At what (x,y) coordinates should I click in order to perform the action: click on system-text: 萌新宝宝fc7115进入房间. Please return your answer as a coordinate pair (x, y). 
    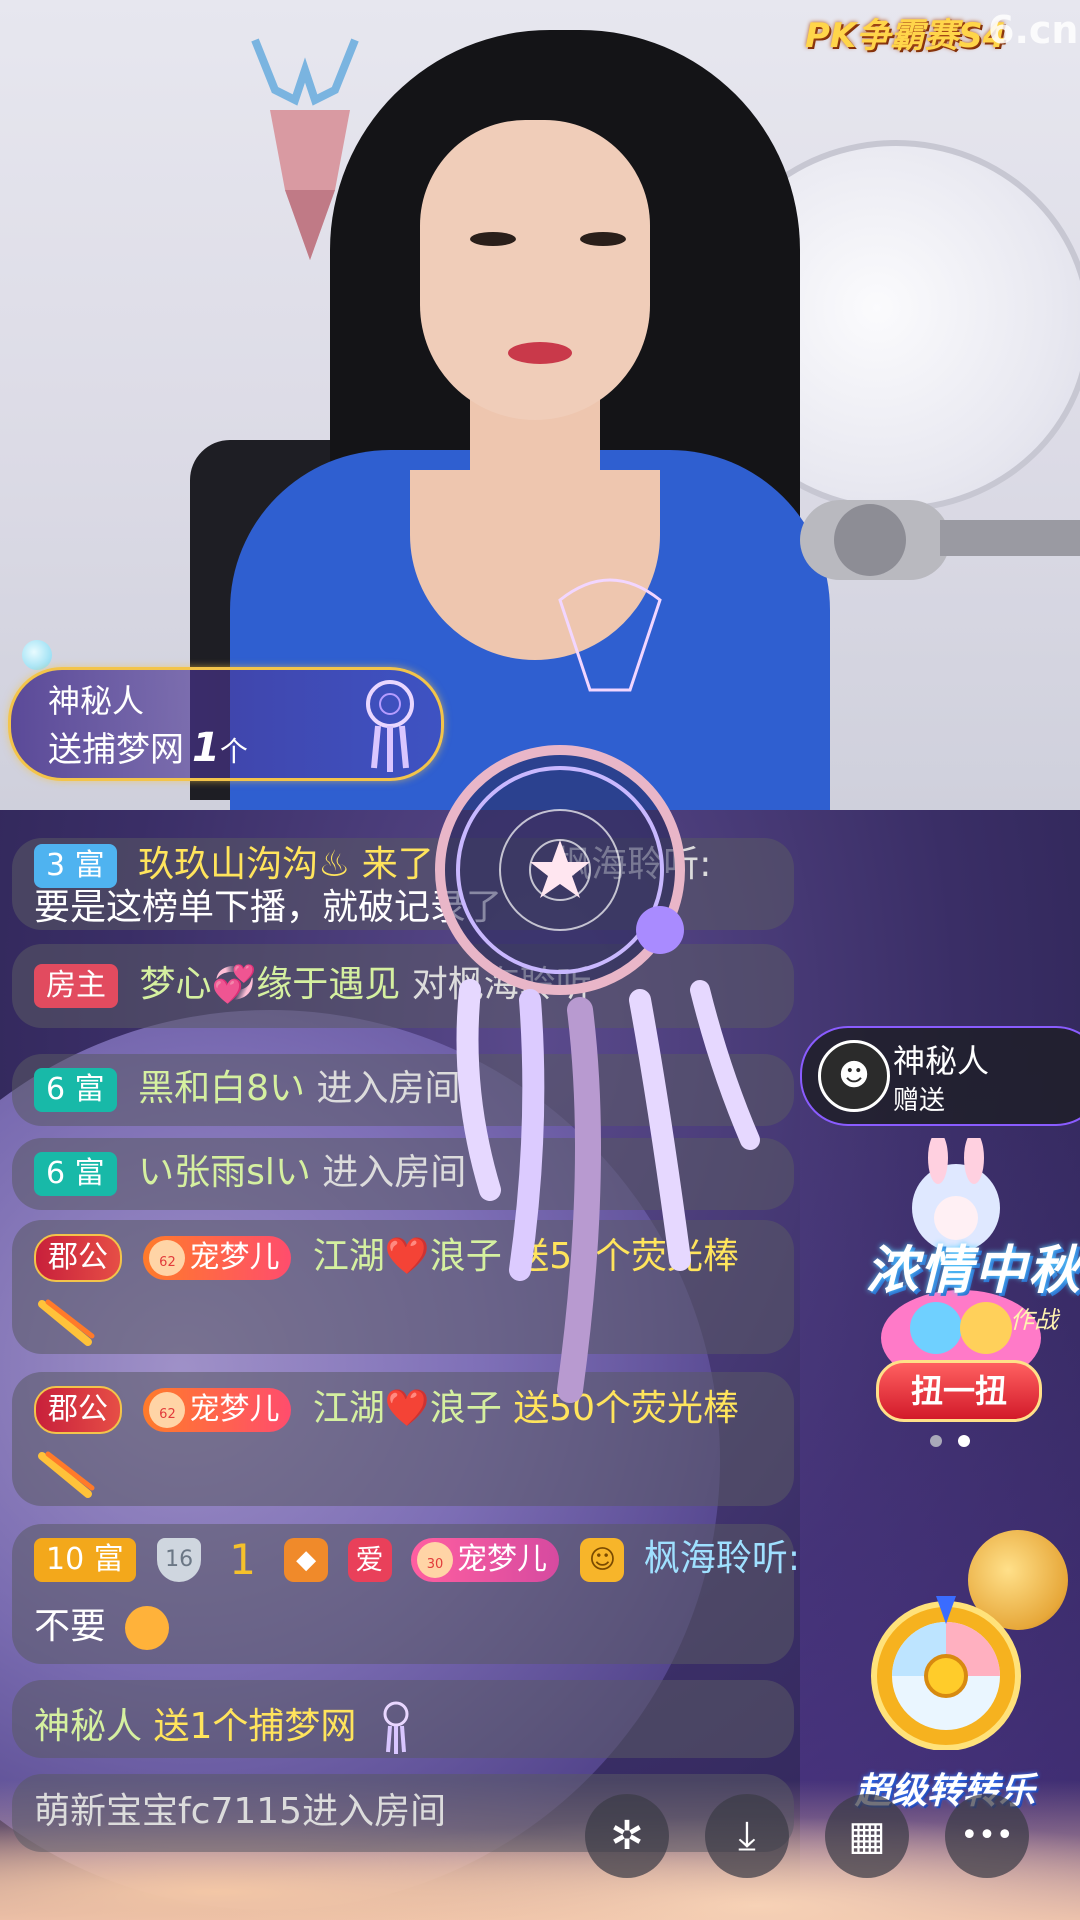
    Looking at the image, I should click on (240, 1811).